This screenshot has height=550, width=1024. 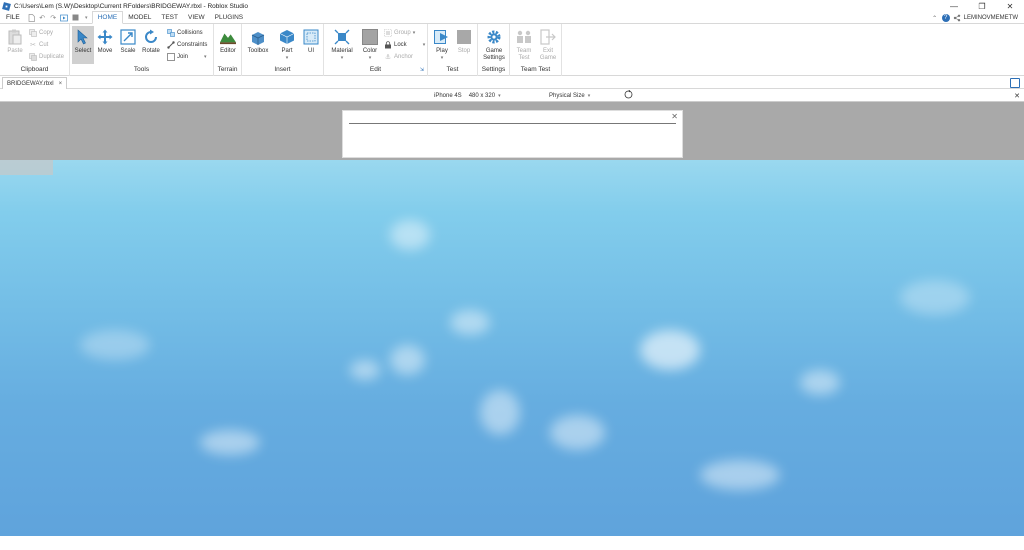 I want to click on ui-button: UI, so click(x=311, y=45).